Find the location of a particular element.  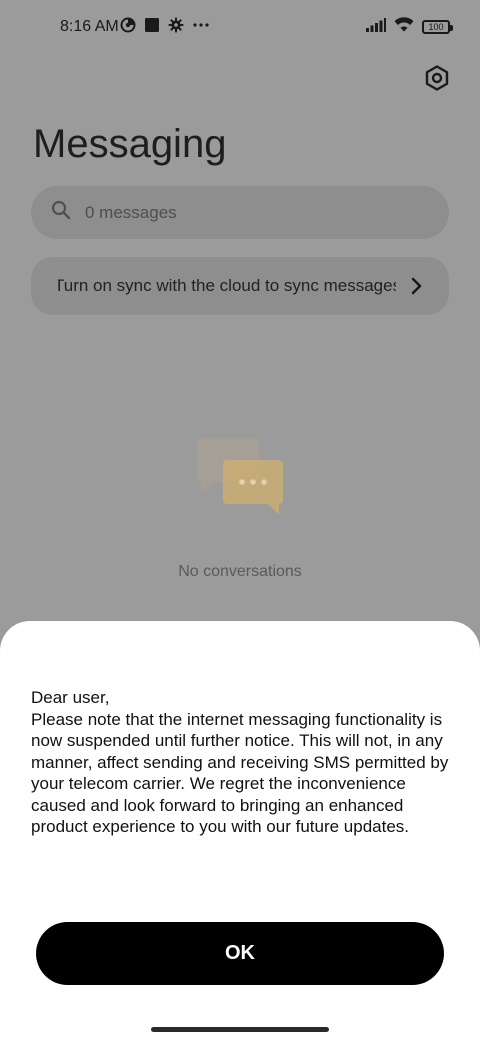

ok-button: OK is located at coordinates (240, 953).